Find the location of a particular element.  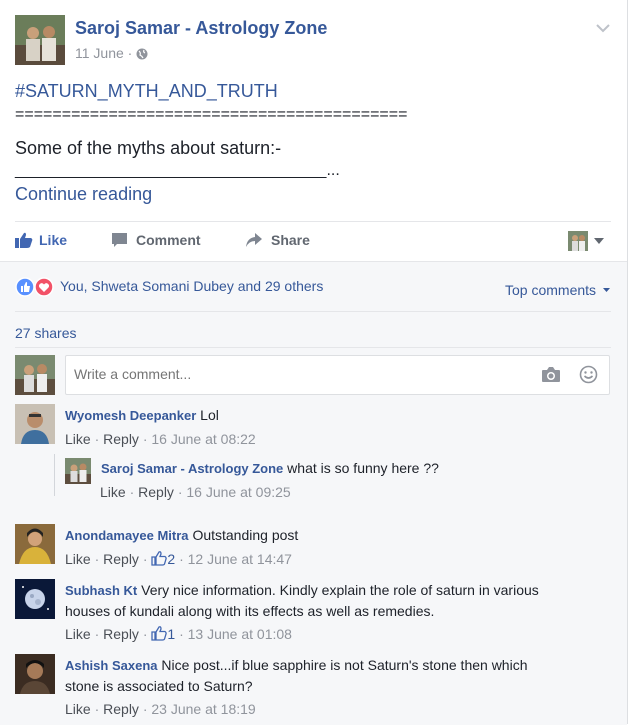

comment-text: Lol is located at coordinates (209, 415).